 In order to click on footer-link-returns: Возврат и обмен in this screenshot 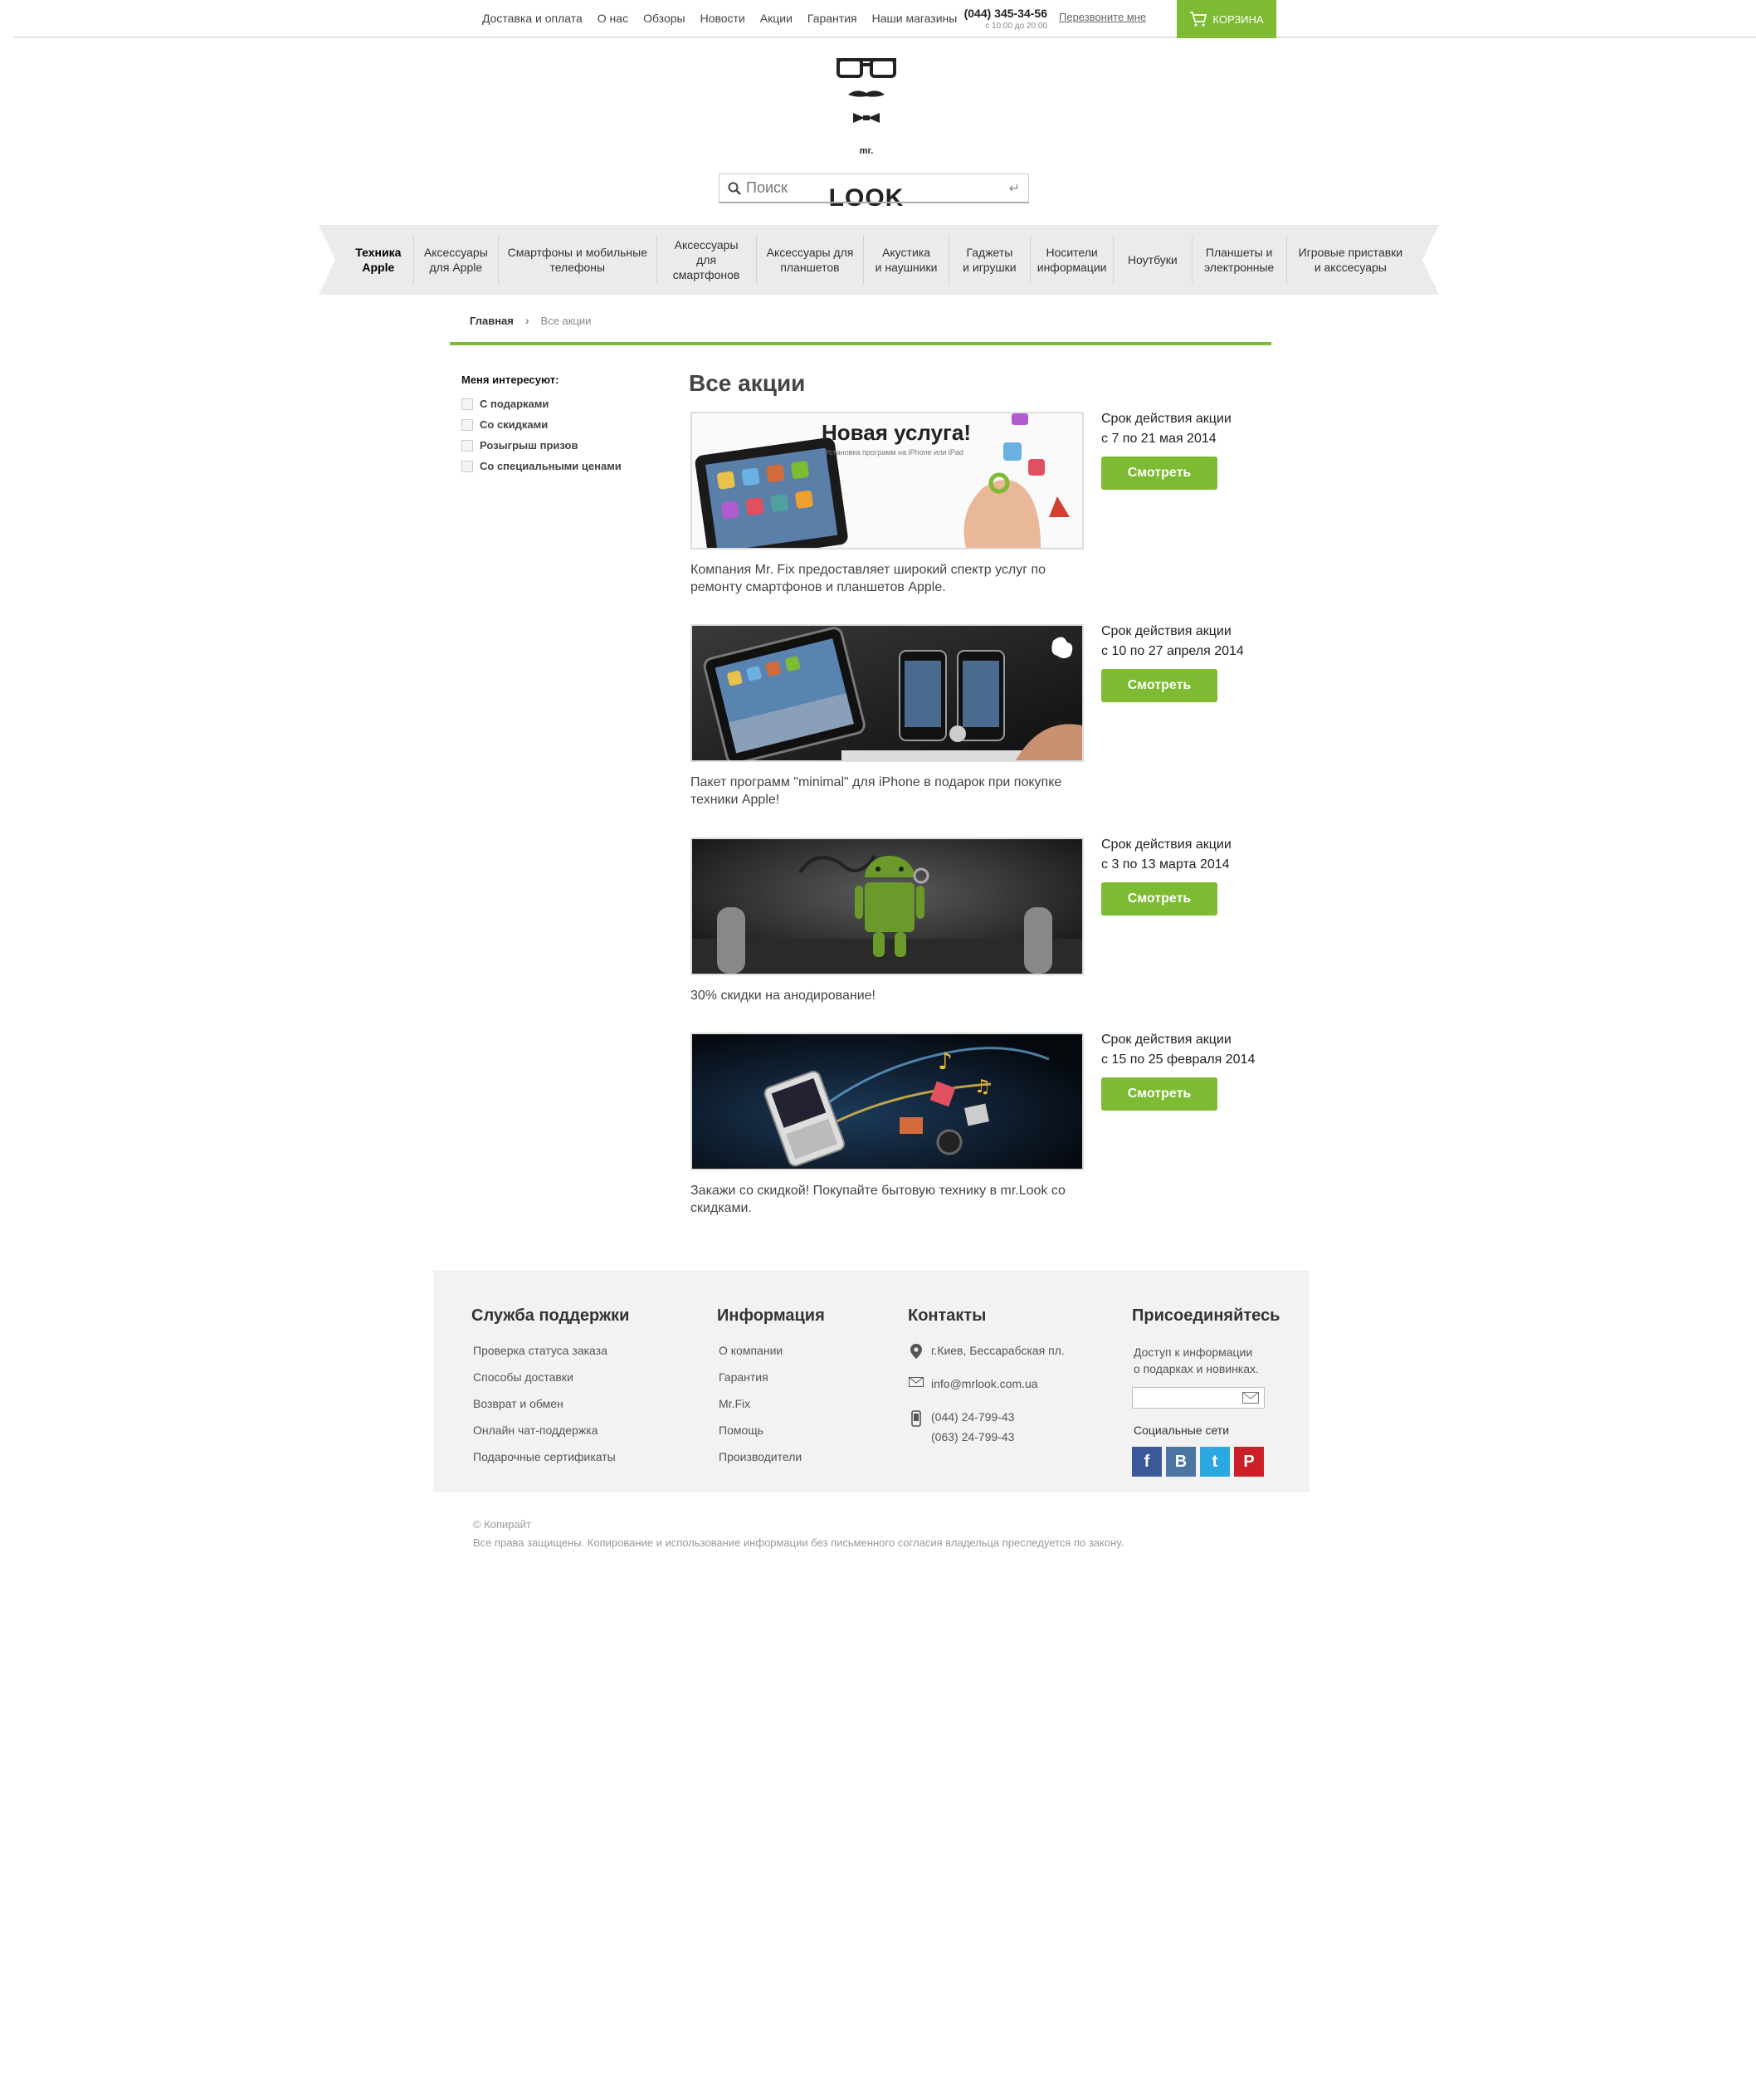, I will do `click(551, 1403)`.